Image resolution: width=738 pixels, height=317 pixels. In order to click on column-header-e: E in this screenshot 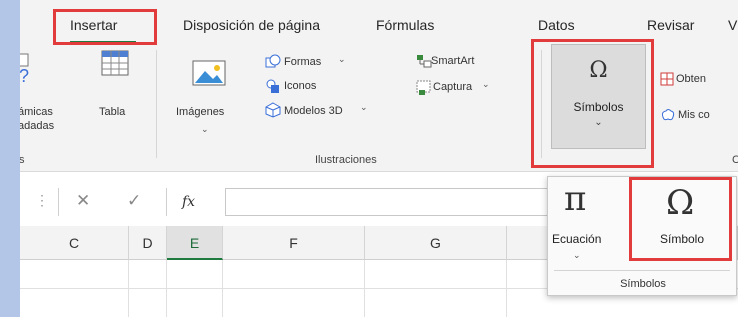, I will do `click(195, 243)`.